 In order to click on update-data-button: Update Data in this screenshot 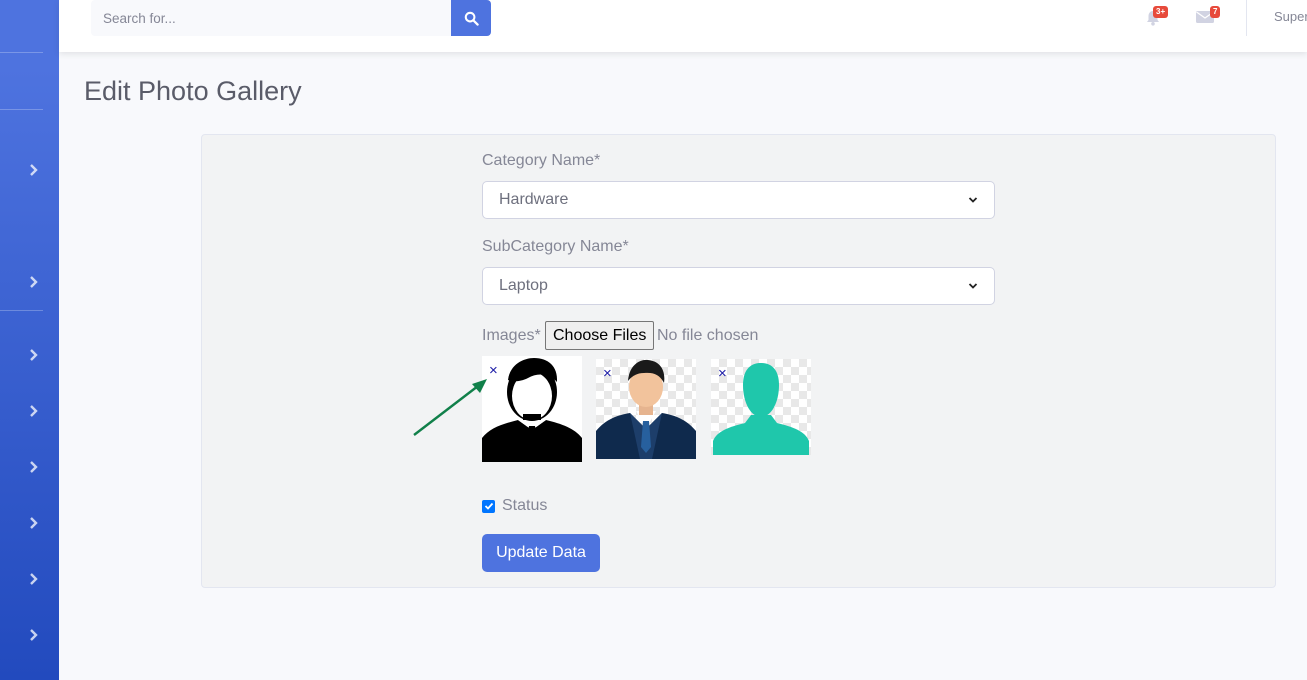, I will do `click(541, 553)`.